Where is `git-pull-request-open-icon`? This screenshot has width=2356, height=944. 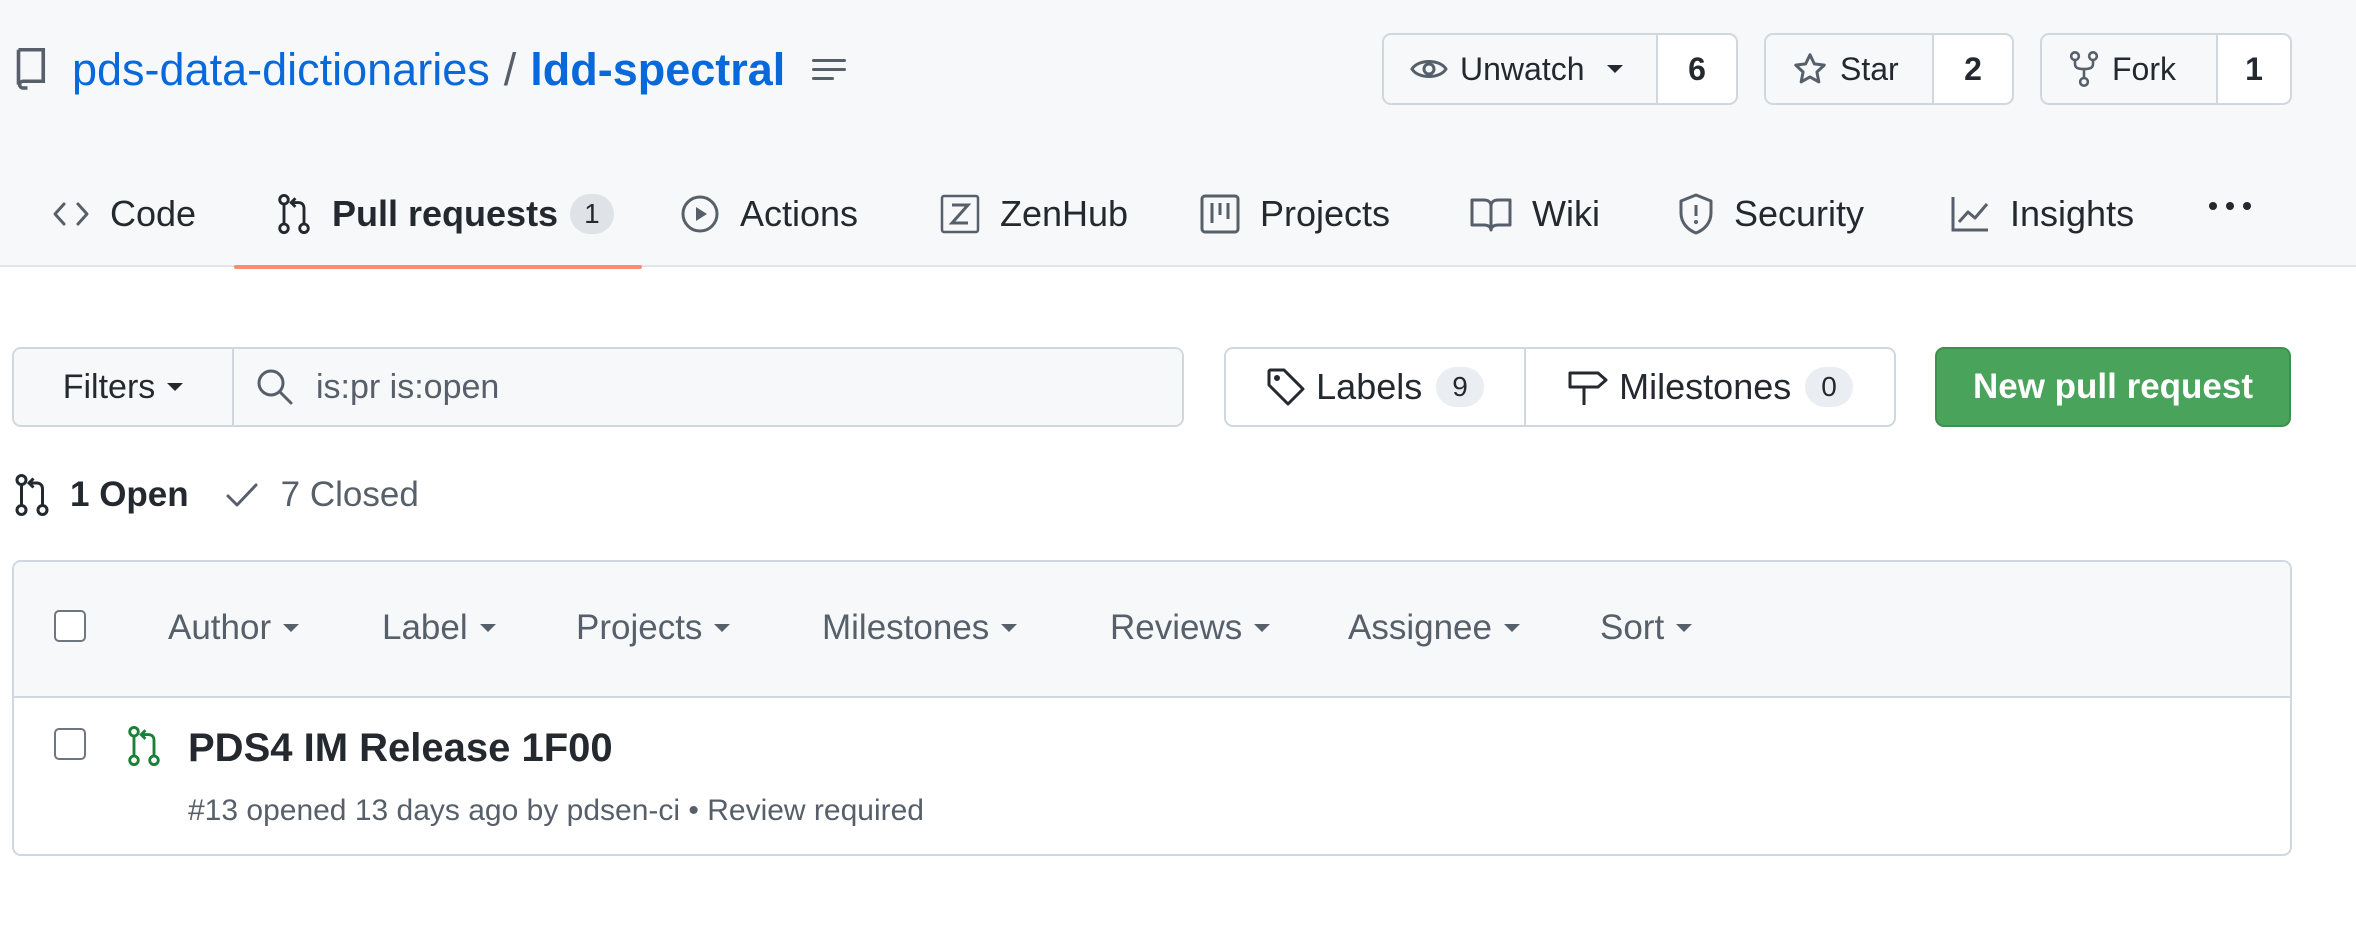 git-pull-request-open-icon is located at coordinates (144, 746).